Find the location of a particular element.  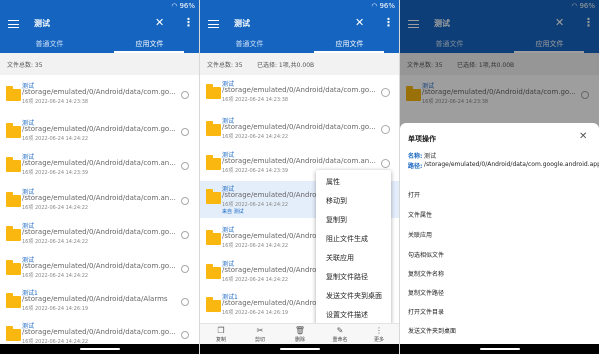

bottom-action-bar: ❐ 复制 ✂ 剪切 🗑 删除 ✎ 重命名 ⋮ 更多 is located at coordinates (299, 333).